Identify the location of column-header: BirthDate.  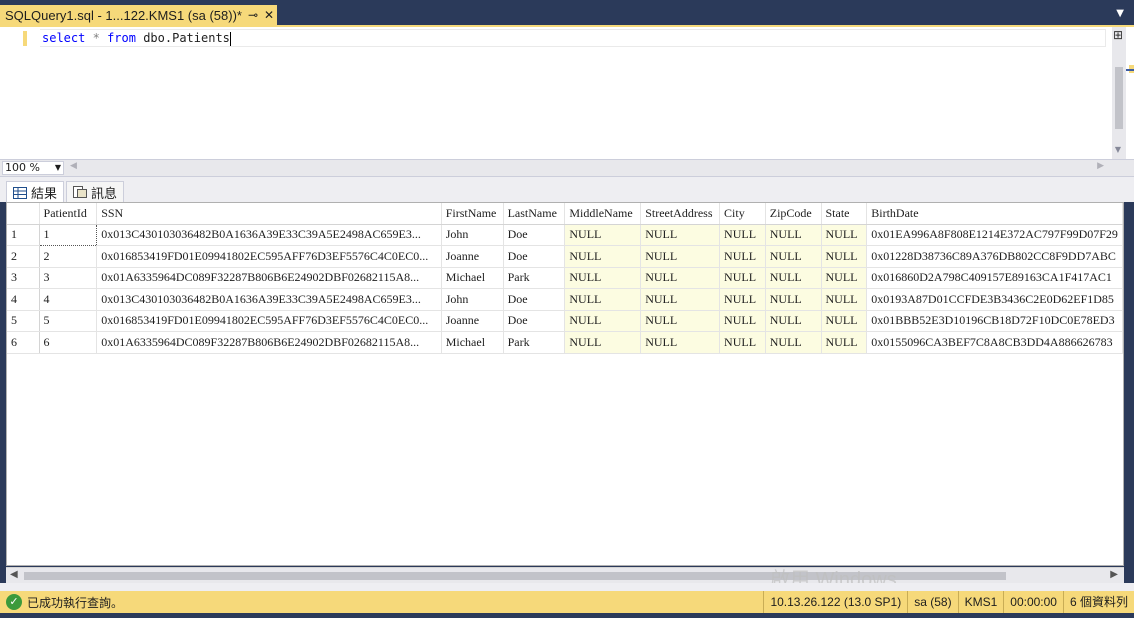
(994, 214).